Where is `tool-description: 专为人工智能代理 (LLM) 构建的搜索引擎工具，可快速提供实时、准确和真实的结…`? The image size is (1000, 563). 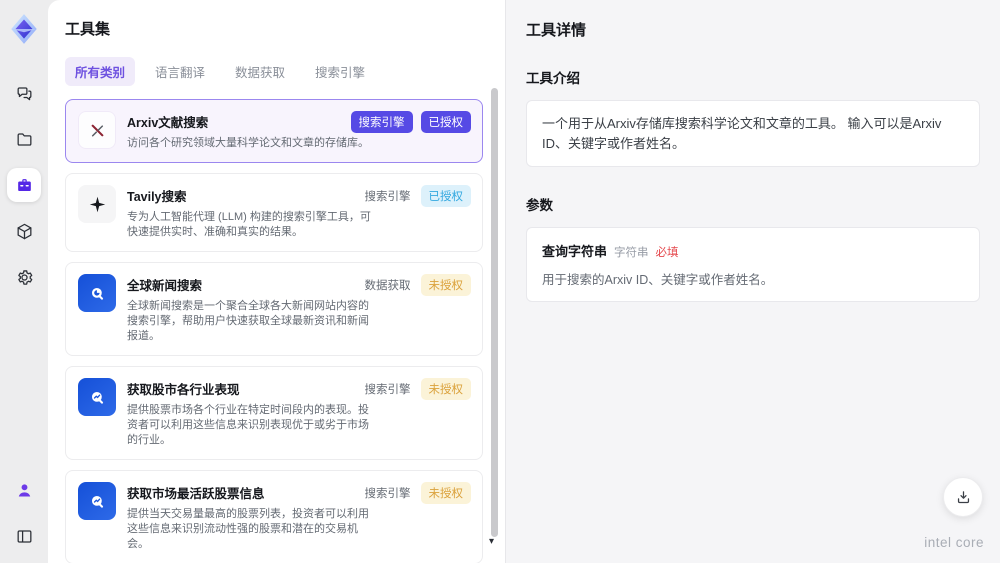 tool-description: 专为人工智能代理 (LLM) 构建的搜索引擎工具，可快速提供实时、准确和真实的结… is located at coordinates (249, 224).